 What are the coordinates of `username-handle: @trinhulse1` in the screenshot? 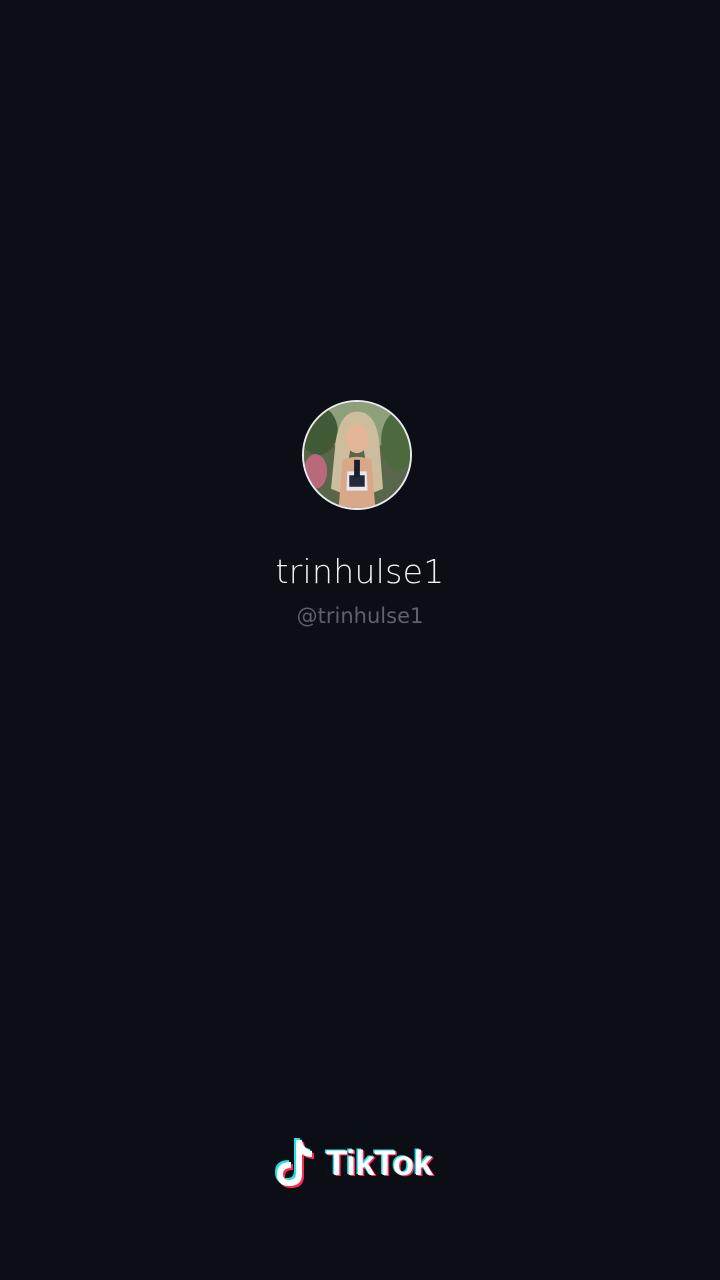 It's located at (360, 616).